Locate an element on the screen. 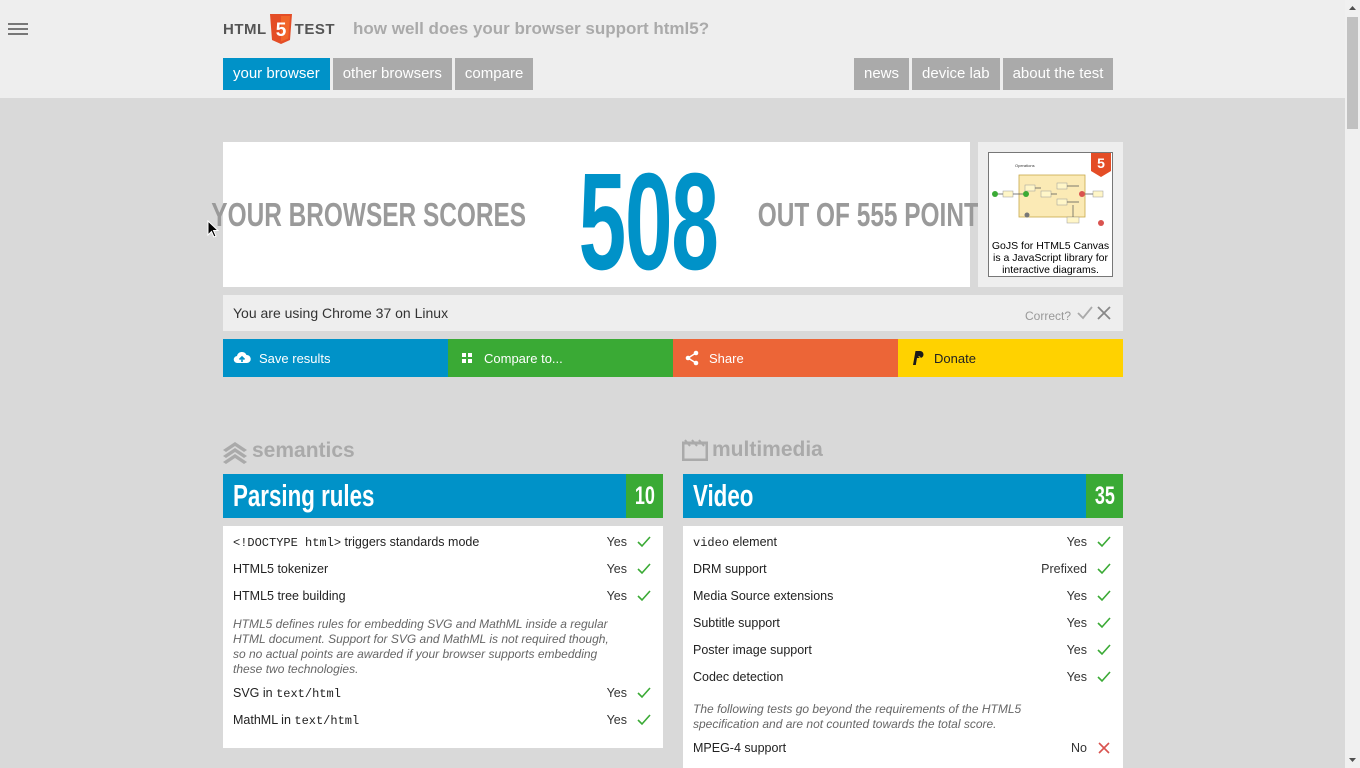 The image size is (1360, 768). nav-your-browser: your browser is located at coordinates (276, 74).